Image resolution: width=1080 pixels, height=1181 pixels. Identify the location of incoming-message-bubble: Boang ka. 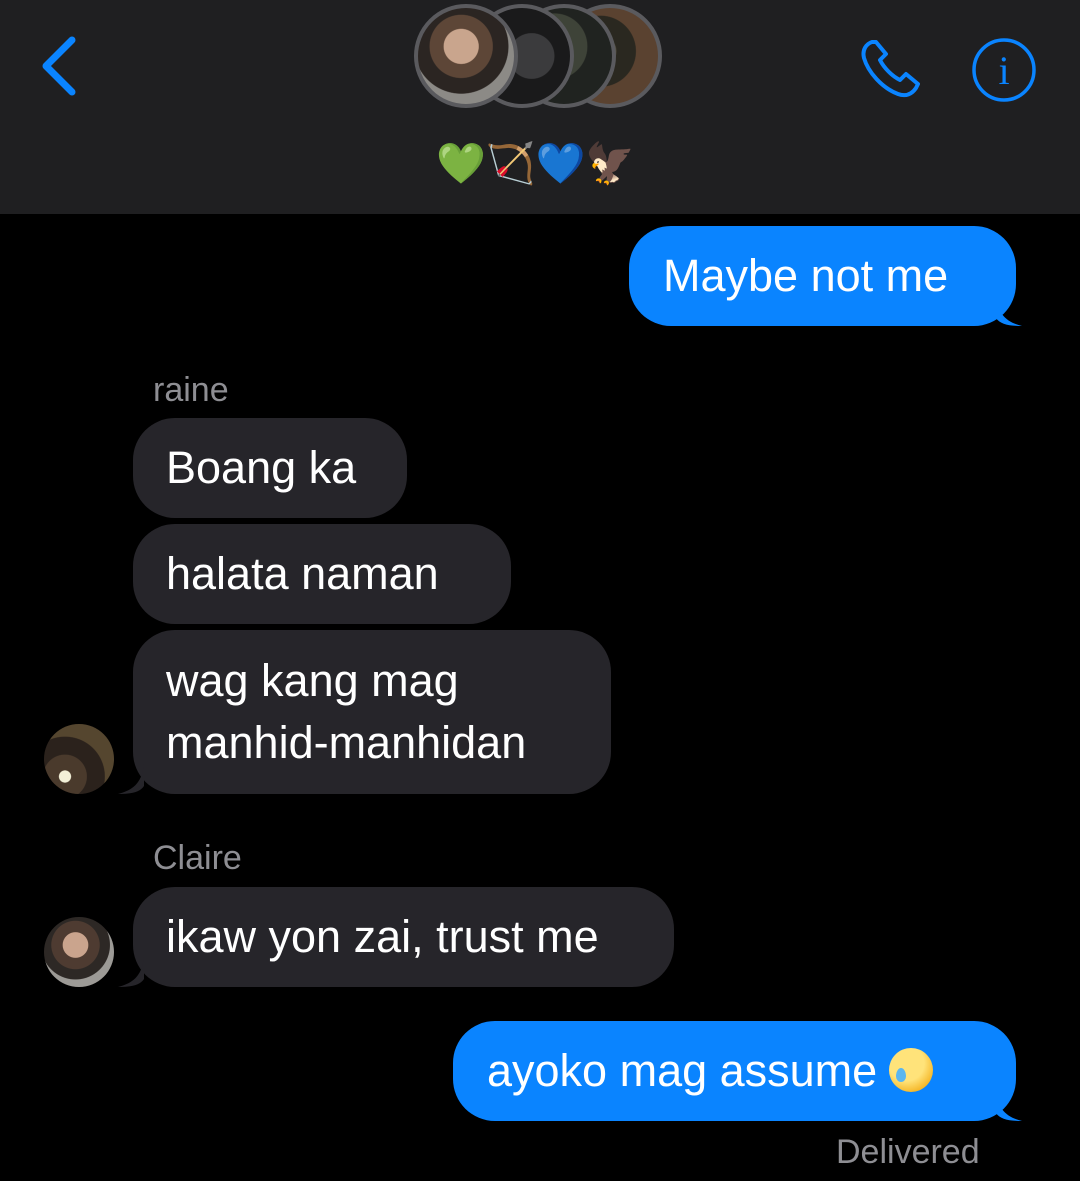
(270, 468).